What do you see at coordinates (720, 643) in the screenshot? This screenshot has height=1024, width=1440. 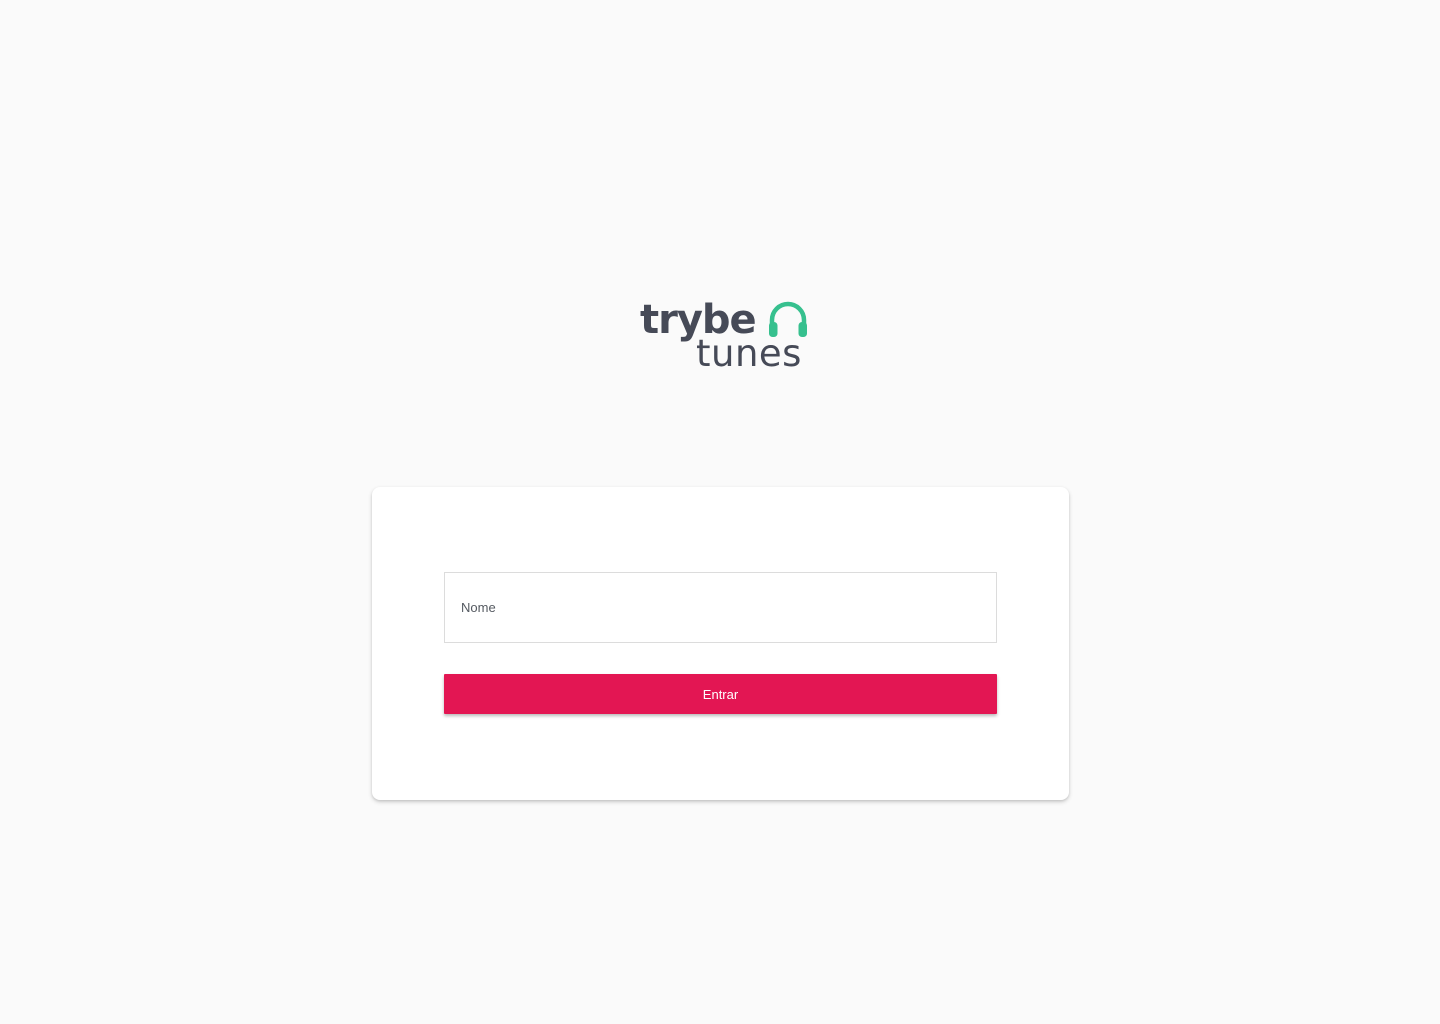 I see `login-card: Entrar` at bounding box center [720, 643].